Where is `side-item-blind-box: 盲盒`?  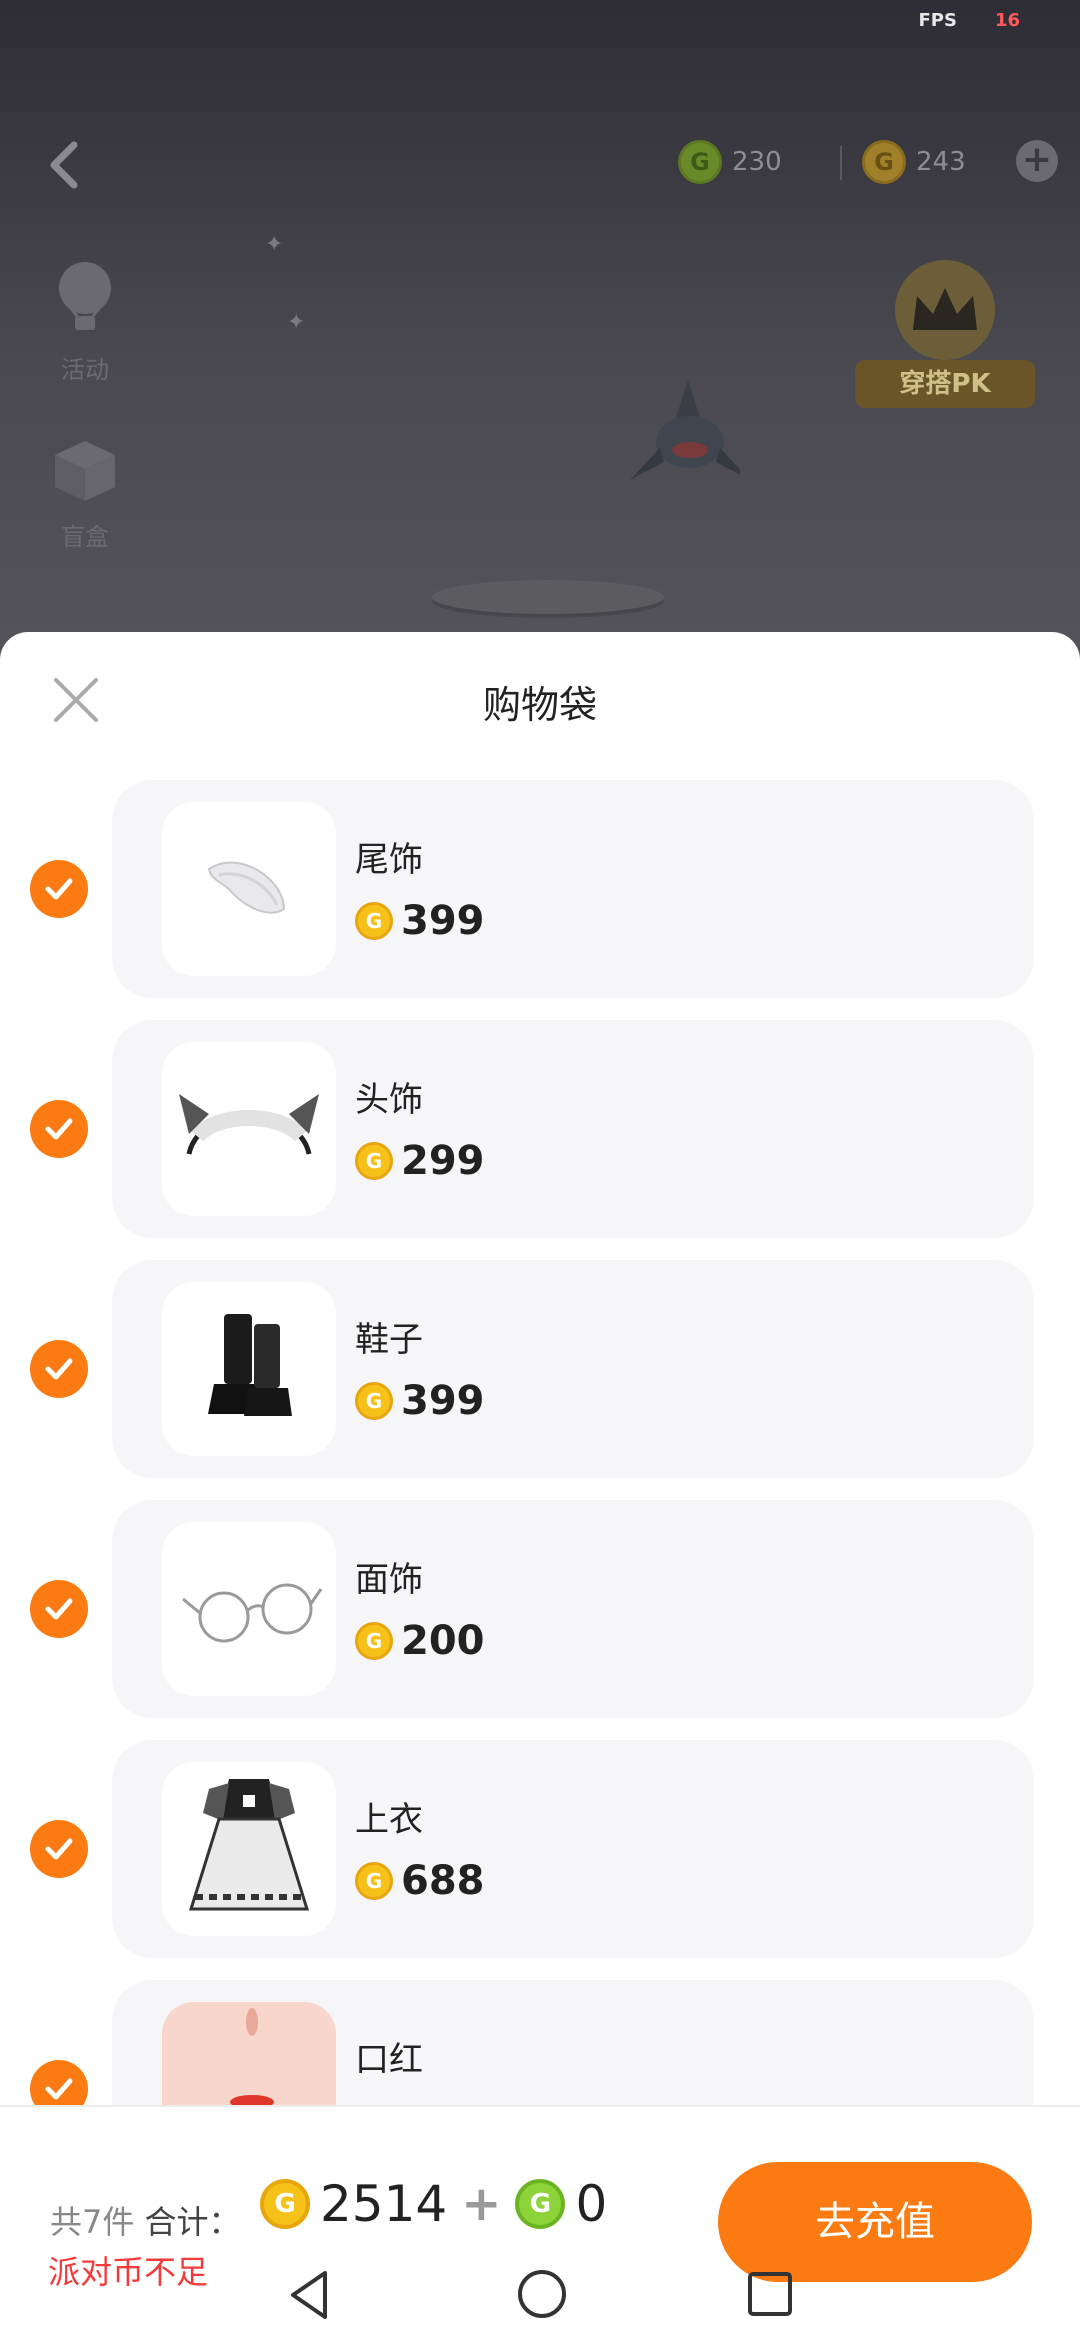 side-item-blind-box: 盲盒 is located at coordinates (85, 488).